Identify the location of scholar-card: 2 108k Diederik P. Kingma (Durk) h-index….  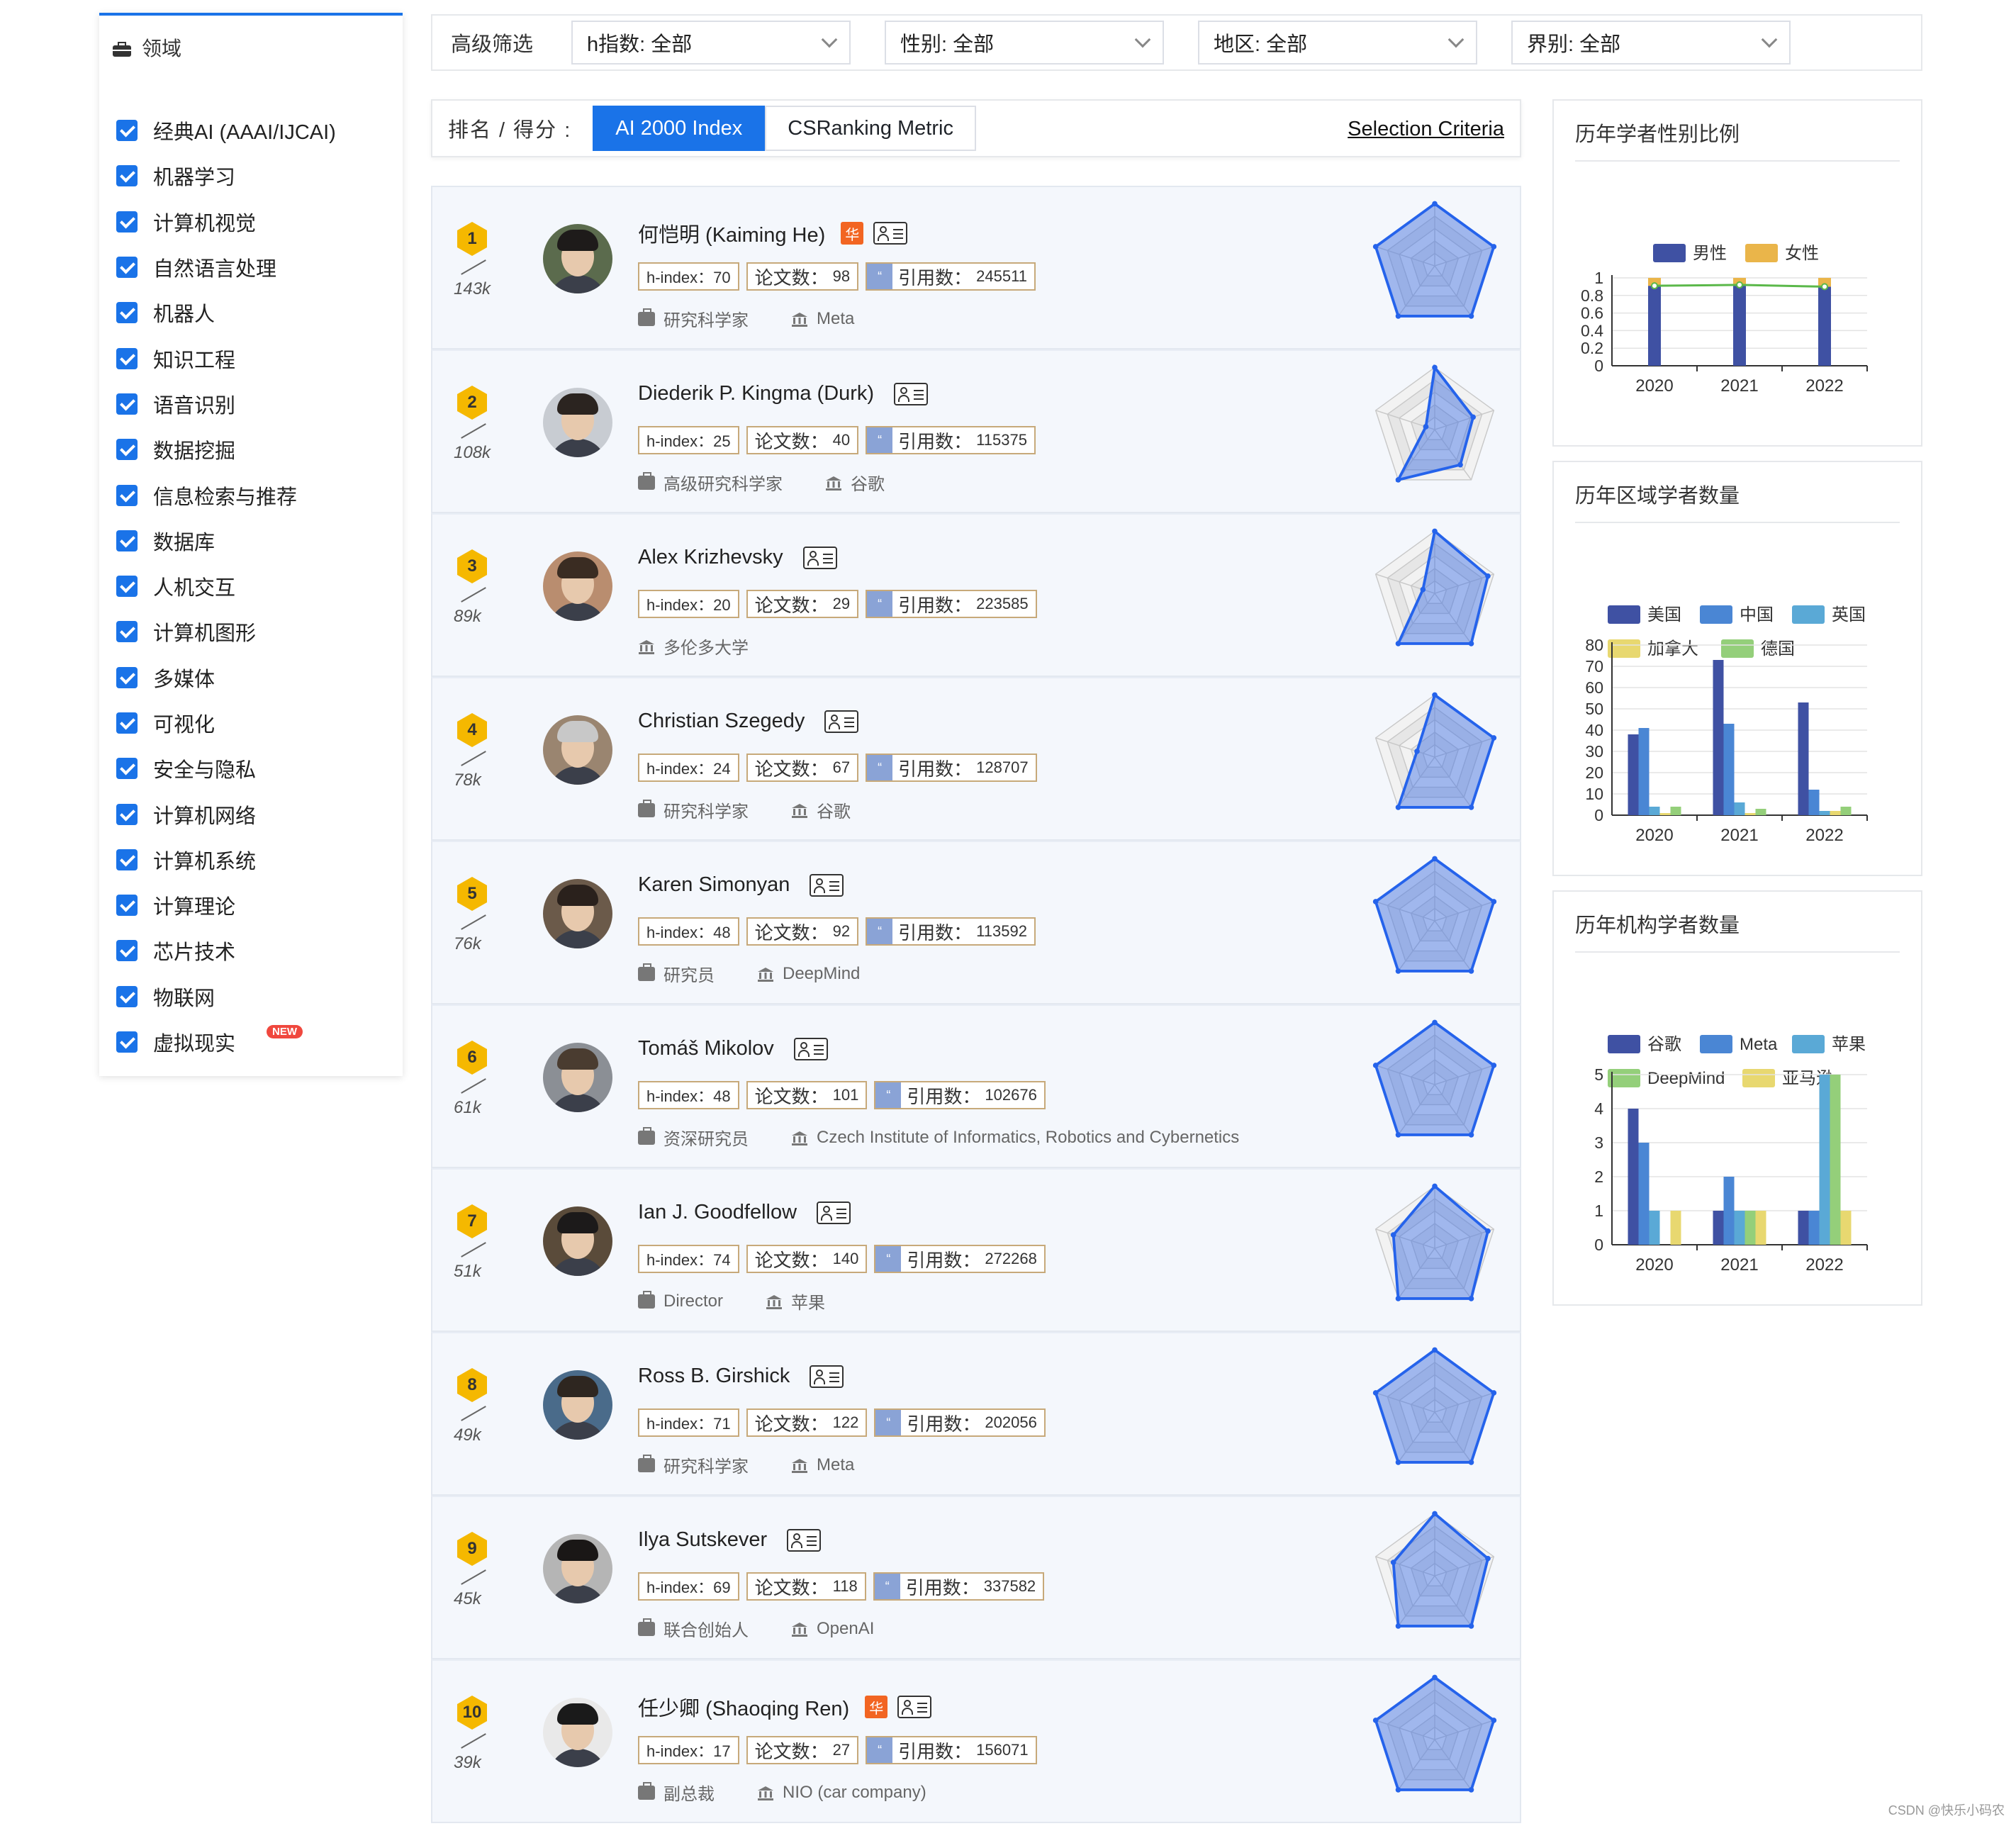
(976, 431).